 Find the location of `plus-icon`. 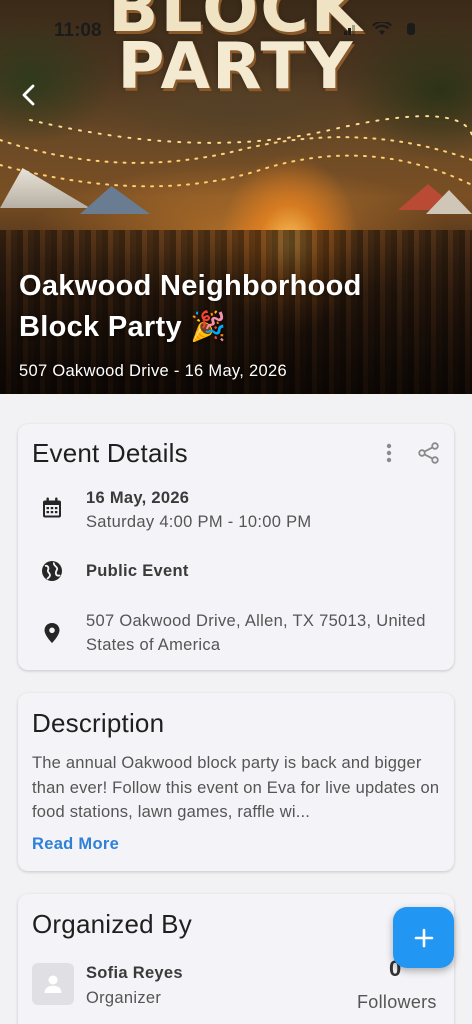

plus-icon is located at coordinates (423, 937).